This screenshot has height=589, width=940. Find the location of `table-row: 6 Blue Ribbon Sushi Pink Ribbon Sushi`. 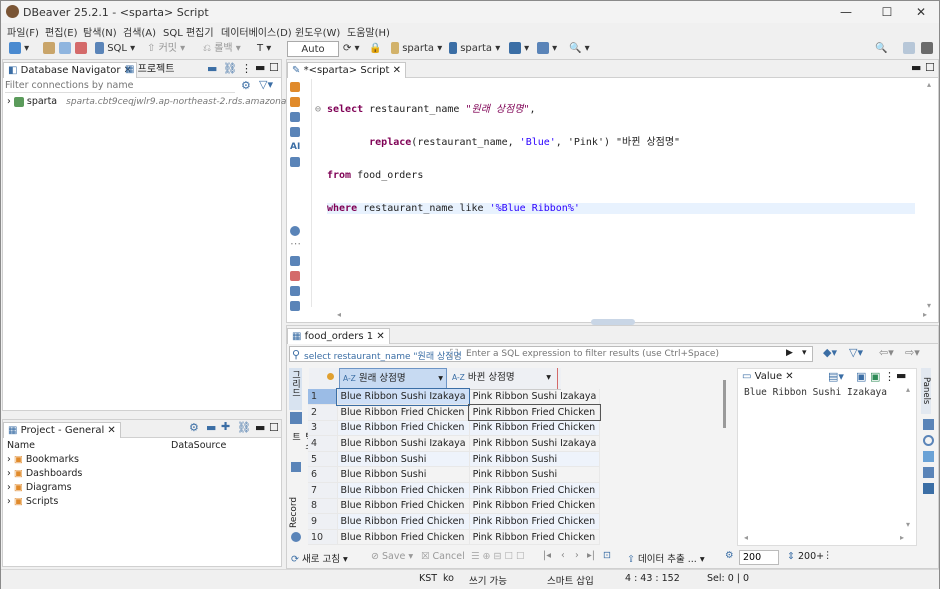

table-row: 6 Blue Ribbon Sushi Pink Ribbon Sushi is located at coordinates (454, 475).